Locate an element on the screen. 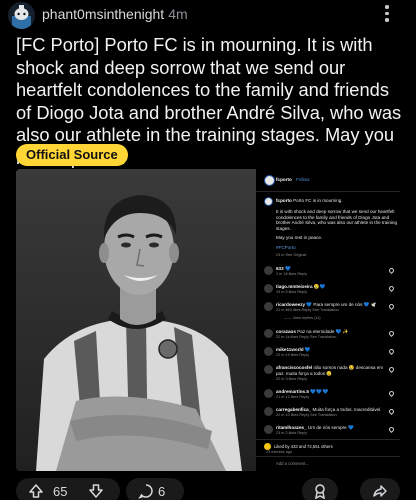  ig-comment-meta: 21 m 863 likes Reply See Translation is located at coordinates (307, 310).